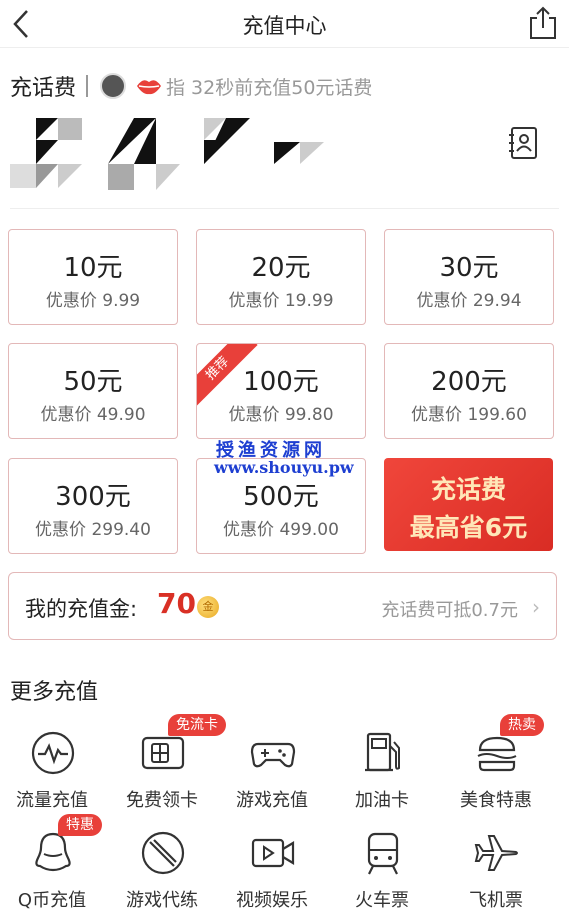 The height and width of the screenshot is (917, 569). Describe the element at coordinates (382, 800) in the screenshot. I see `service-label: 加油卡` at that location.